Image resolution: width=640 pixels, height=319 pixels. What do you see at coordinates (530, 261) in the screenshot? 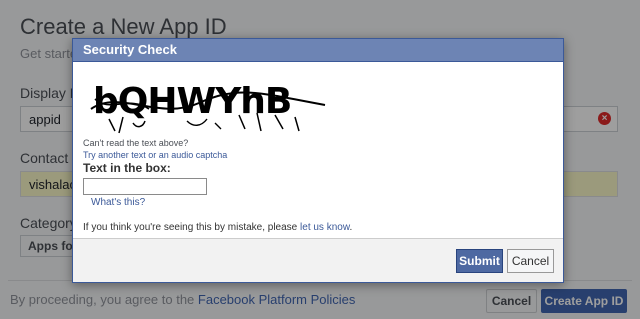
I see `dialog-cancel-button: Cancel` at bounding box center [530, 261].